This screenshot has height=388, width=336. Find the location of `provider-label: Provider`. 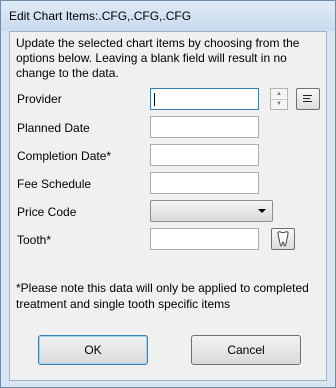

provider-label: Provider is located at coordinates (39, 99).